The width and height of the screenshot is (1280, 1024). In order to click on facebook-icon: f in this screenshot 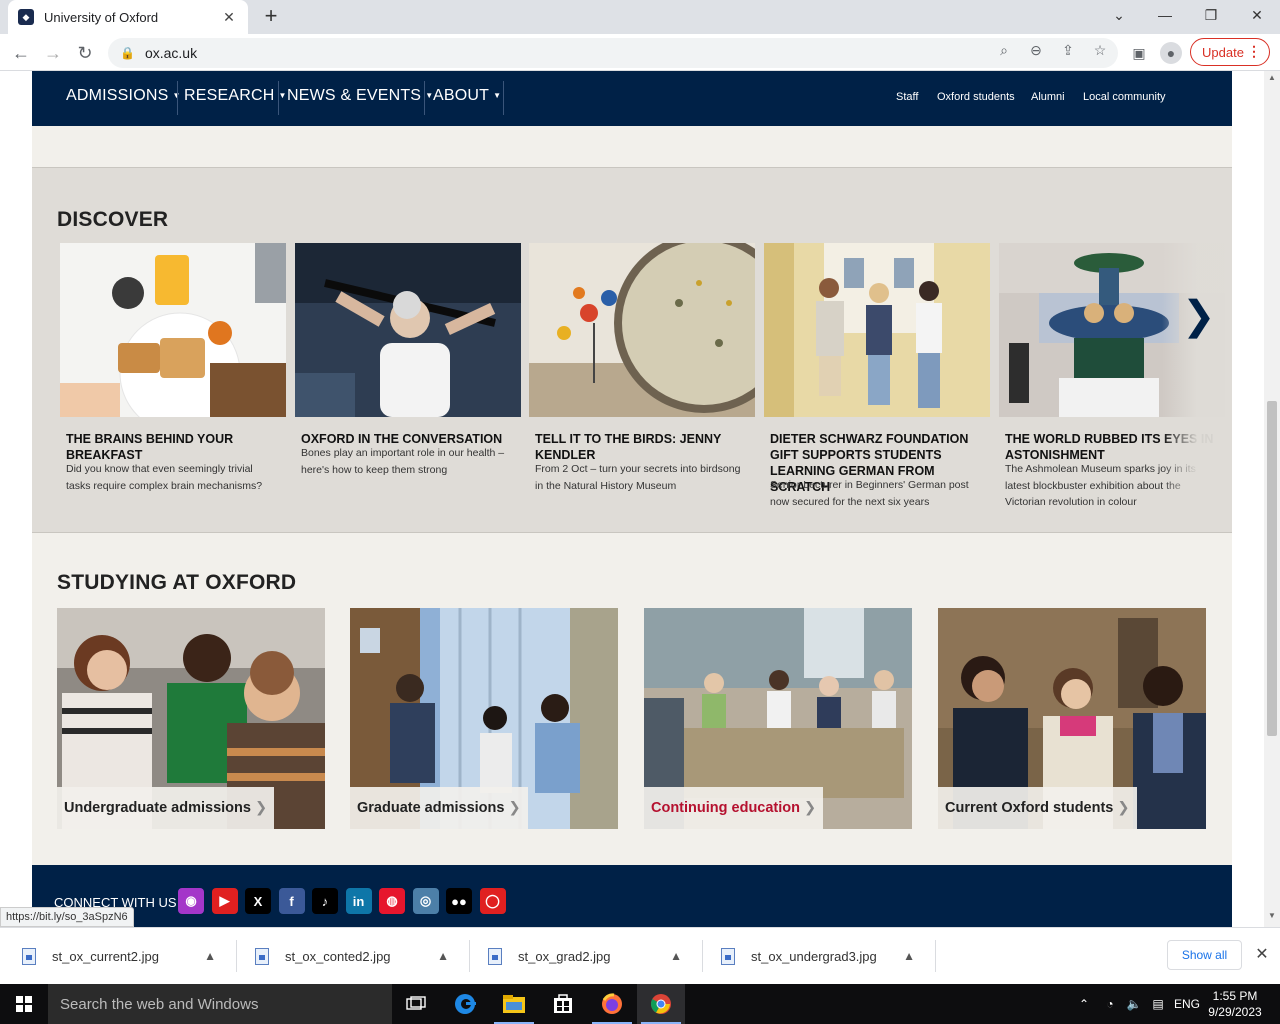, I will do `click(291, 901)`.